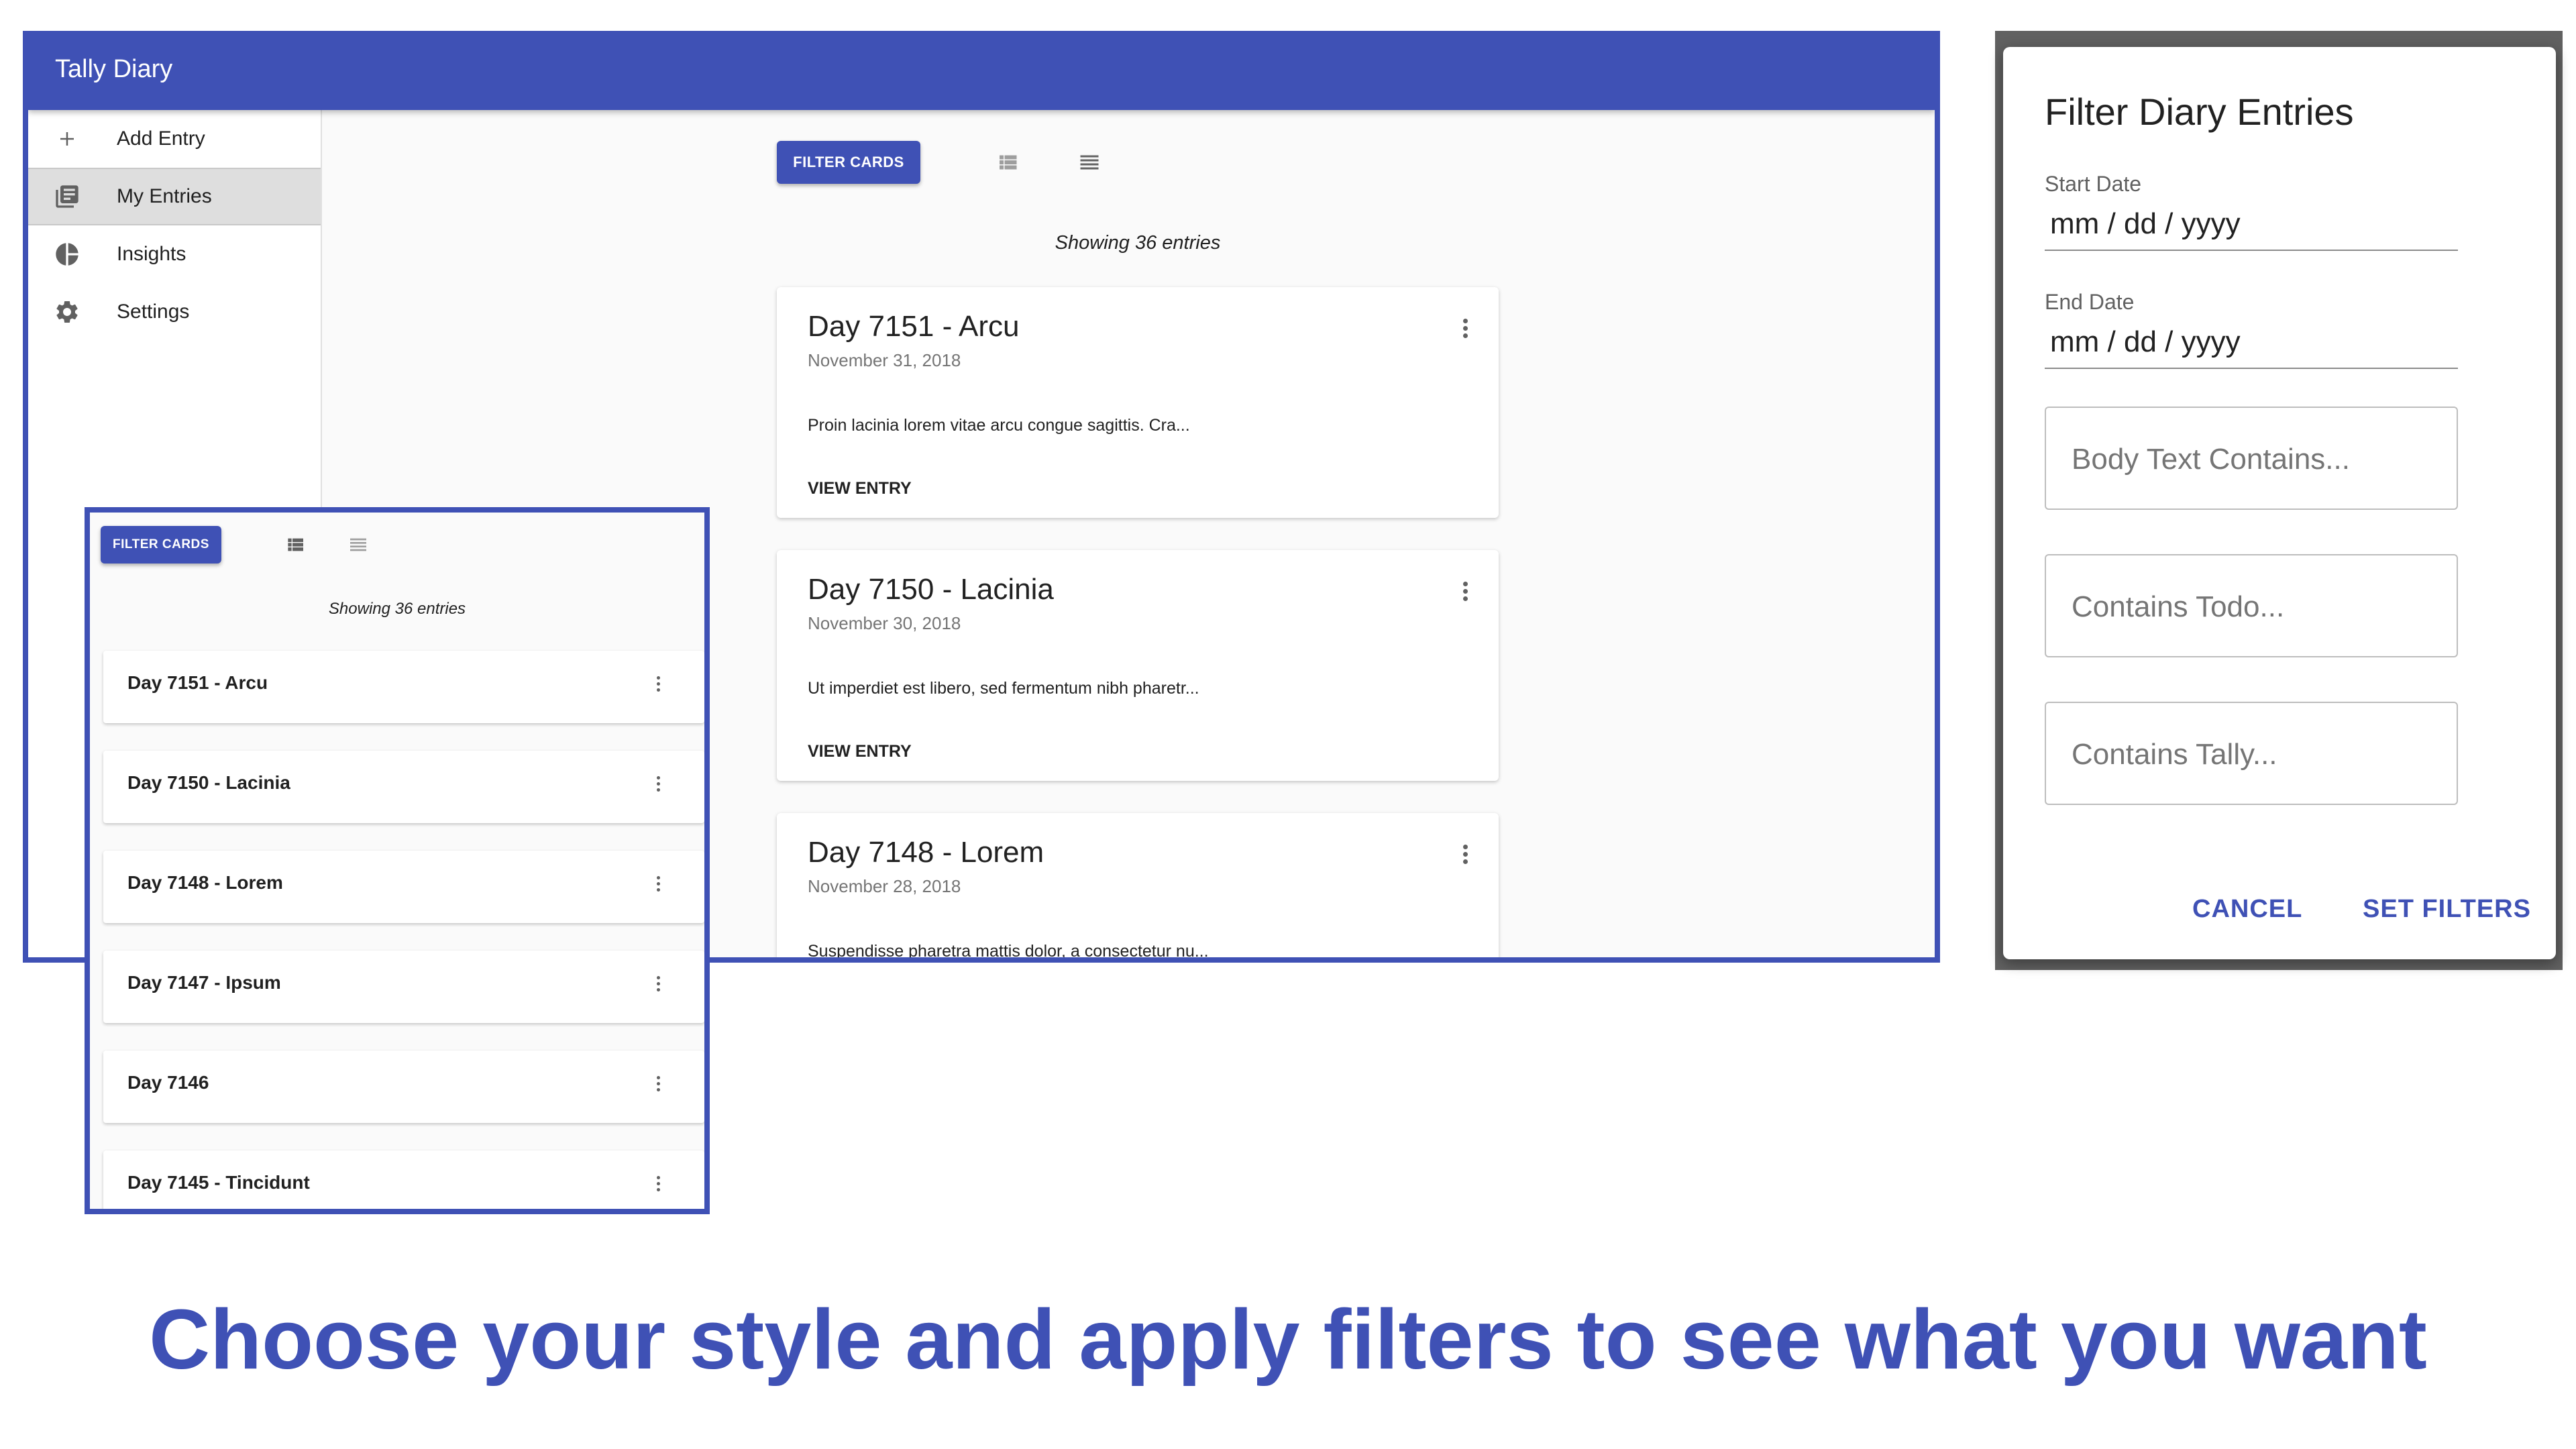 The height and width of the screenshot is (1449, 2576). Describe the element at coordinates (67, 196) in the screenshot. I see `entries-icon` at that location.